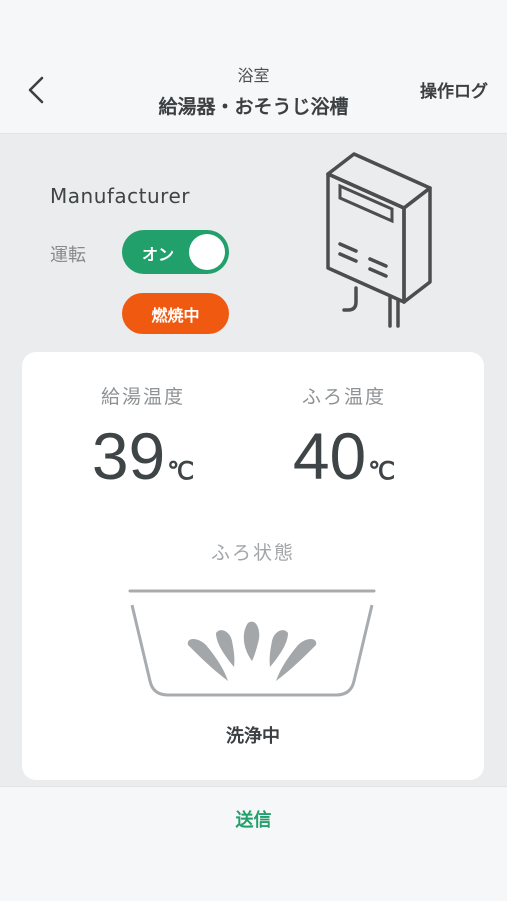 This screenshot has width=507, height=901. I want to click on bathtub-cleaning-icon, so click(252, 643).